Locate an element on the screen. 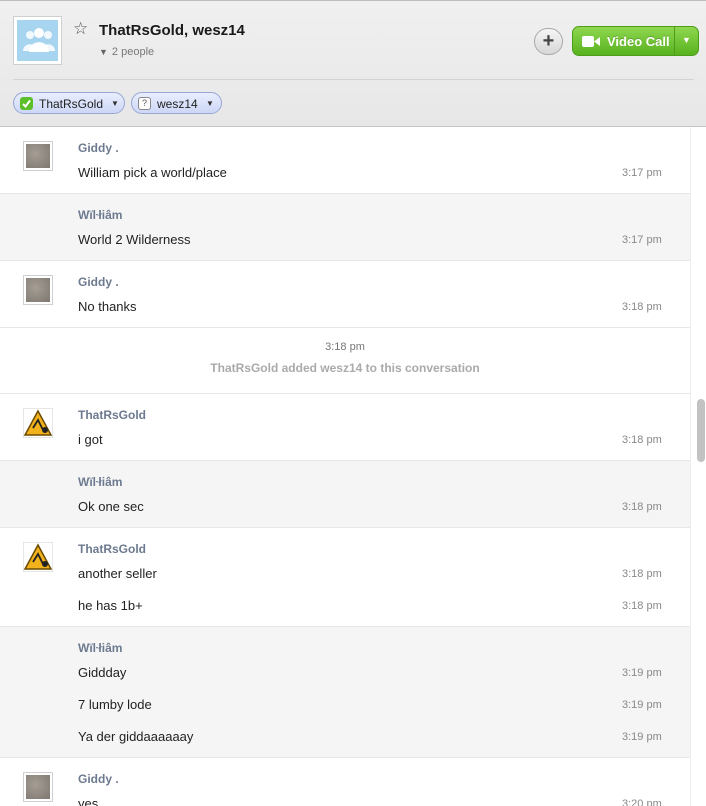  system-time: 3:18 pm is located at coordinates (345, 347).